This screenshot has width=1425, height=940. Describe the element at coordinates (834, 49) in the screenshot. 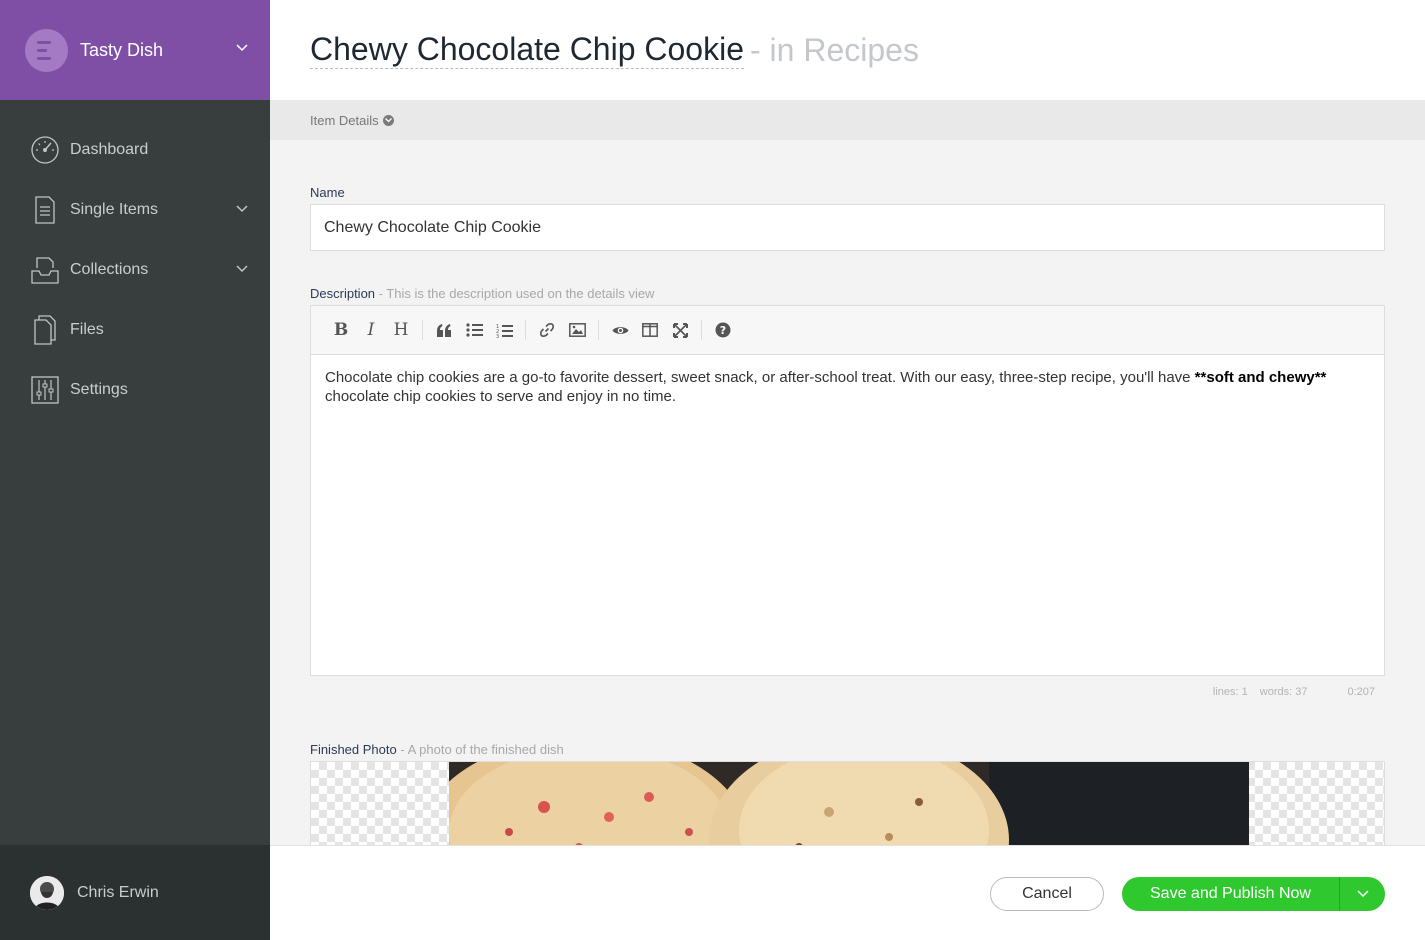

I see `page-title-context: - in Recipes` at that location.